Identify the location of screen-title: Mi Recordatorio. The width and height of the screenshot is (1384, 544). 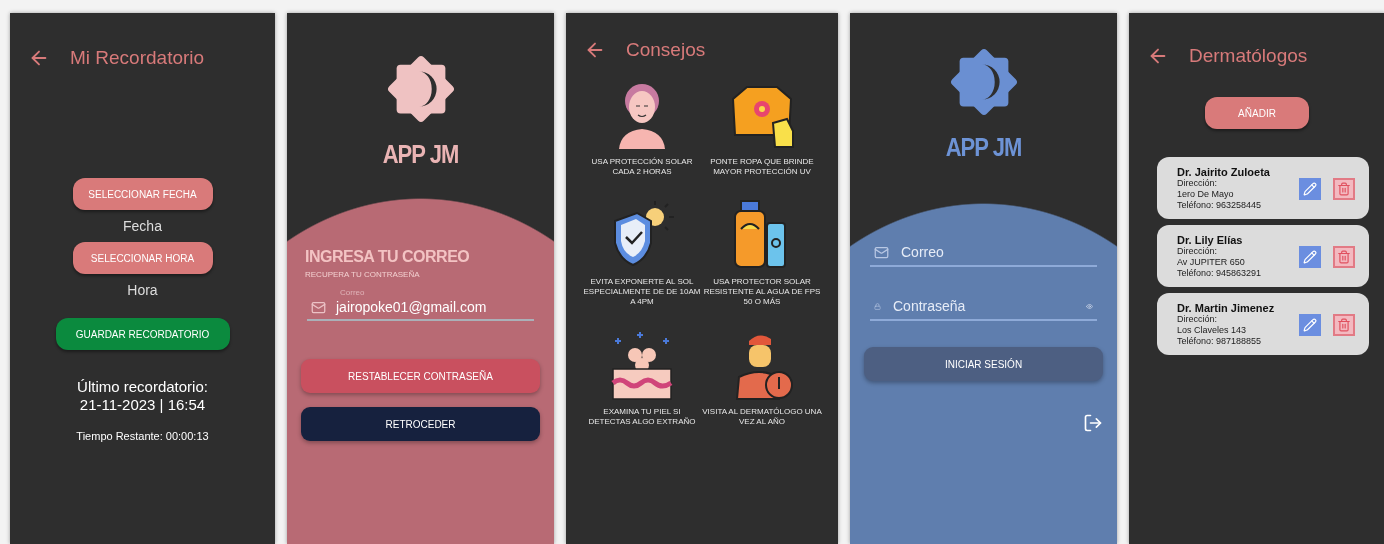
(137, 58).